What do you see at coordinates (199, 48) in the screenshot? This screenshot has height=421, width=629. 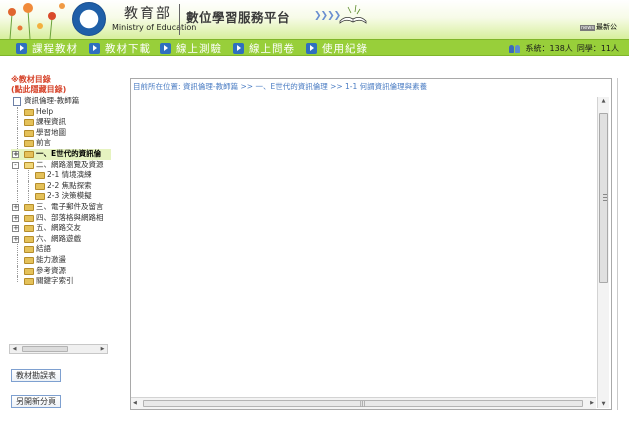 I see `nav-label: 線上測驗` at bounding box center [199, 48].